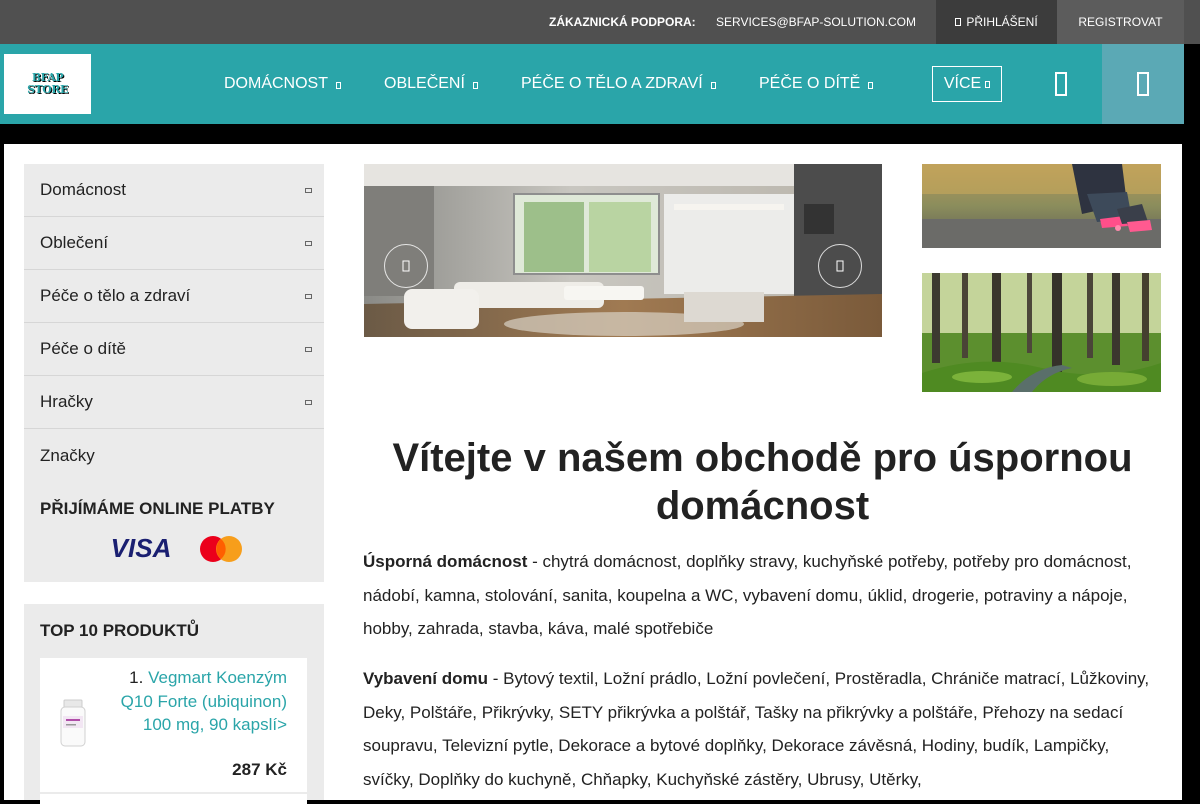  What do you see at coordinates (958, 22) in the screenshot?
I see `login-icon` at bounding box center [958, 22].